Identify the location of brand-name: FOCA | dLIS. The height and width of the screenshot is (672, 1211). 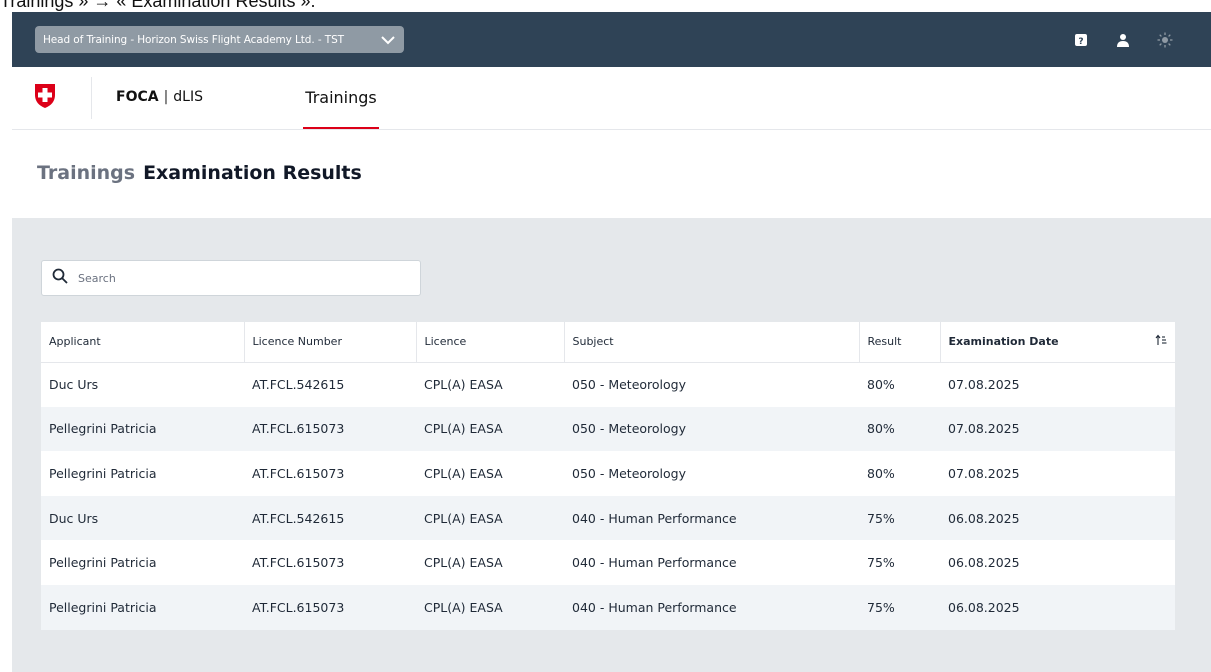
(159, 97).